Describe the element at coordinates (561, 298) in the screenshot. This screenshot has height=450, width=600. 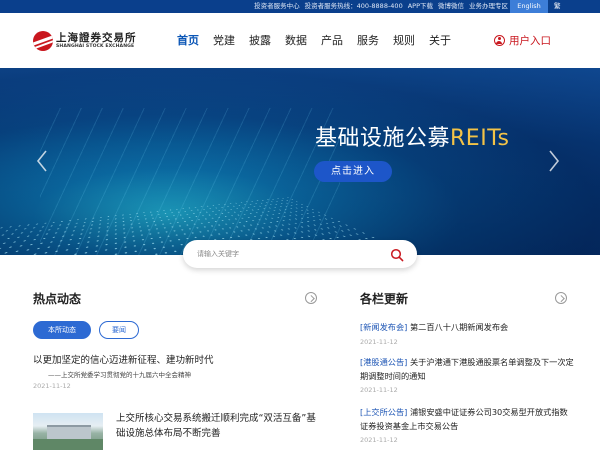
I see `updates-more-icon` at that location.